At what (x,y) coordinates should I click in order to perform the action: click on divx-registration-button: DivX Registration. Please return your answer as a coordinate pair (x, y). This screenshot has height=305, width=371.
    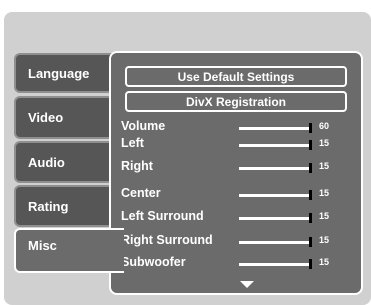
    Looking at the image, I should click on (236, 101).